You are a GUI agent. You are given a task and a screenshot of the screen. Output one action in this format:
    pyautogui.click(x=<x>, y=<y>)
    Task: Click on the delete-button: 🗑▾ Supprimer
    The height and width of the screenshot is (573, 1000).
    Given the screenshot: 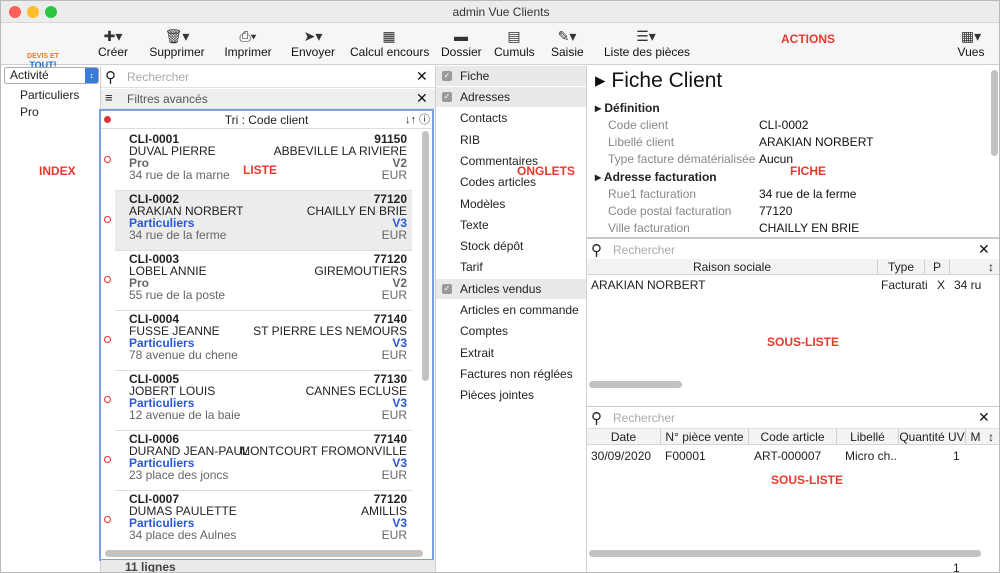 What is the action you would take?
    pyautogui.click(x=177, y=43)
    